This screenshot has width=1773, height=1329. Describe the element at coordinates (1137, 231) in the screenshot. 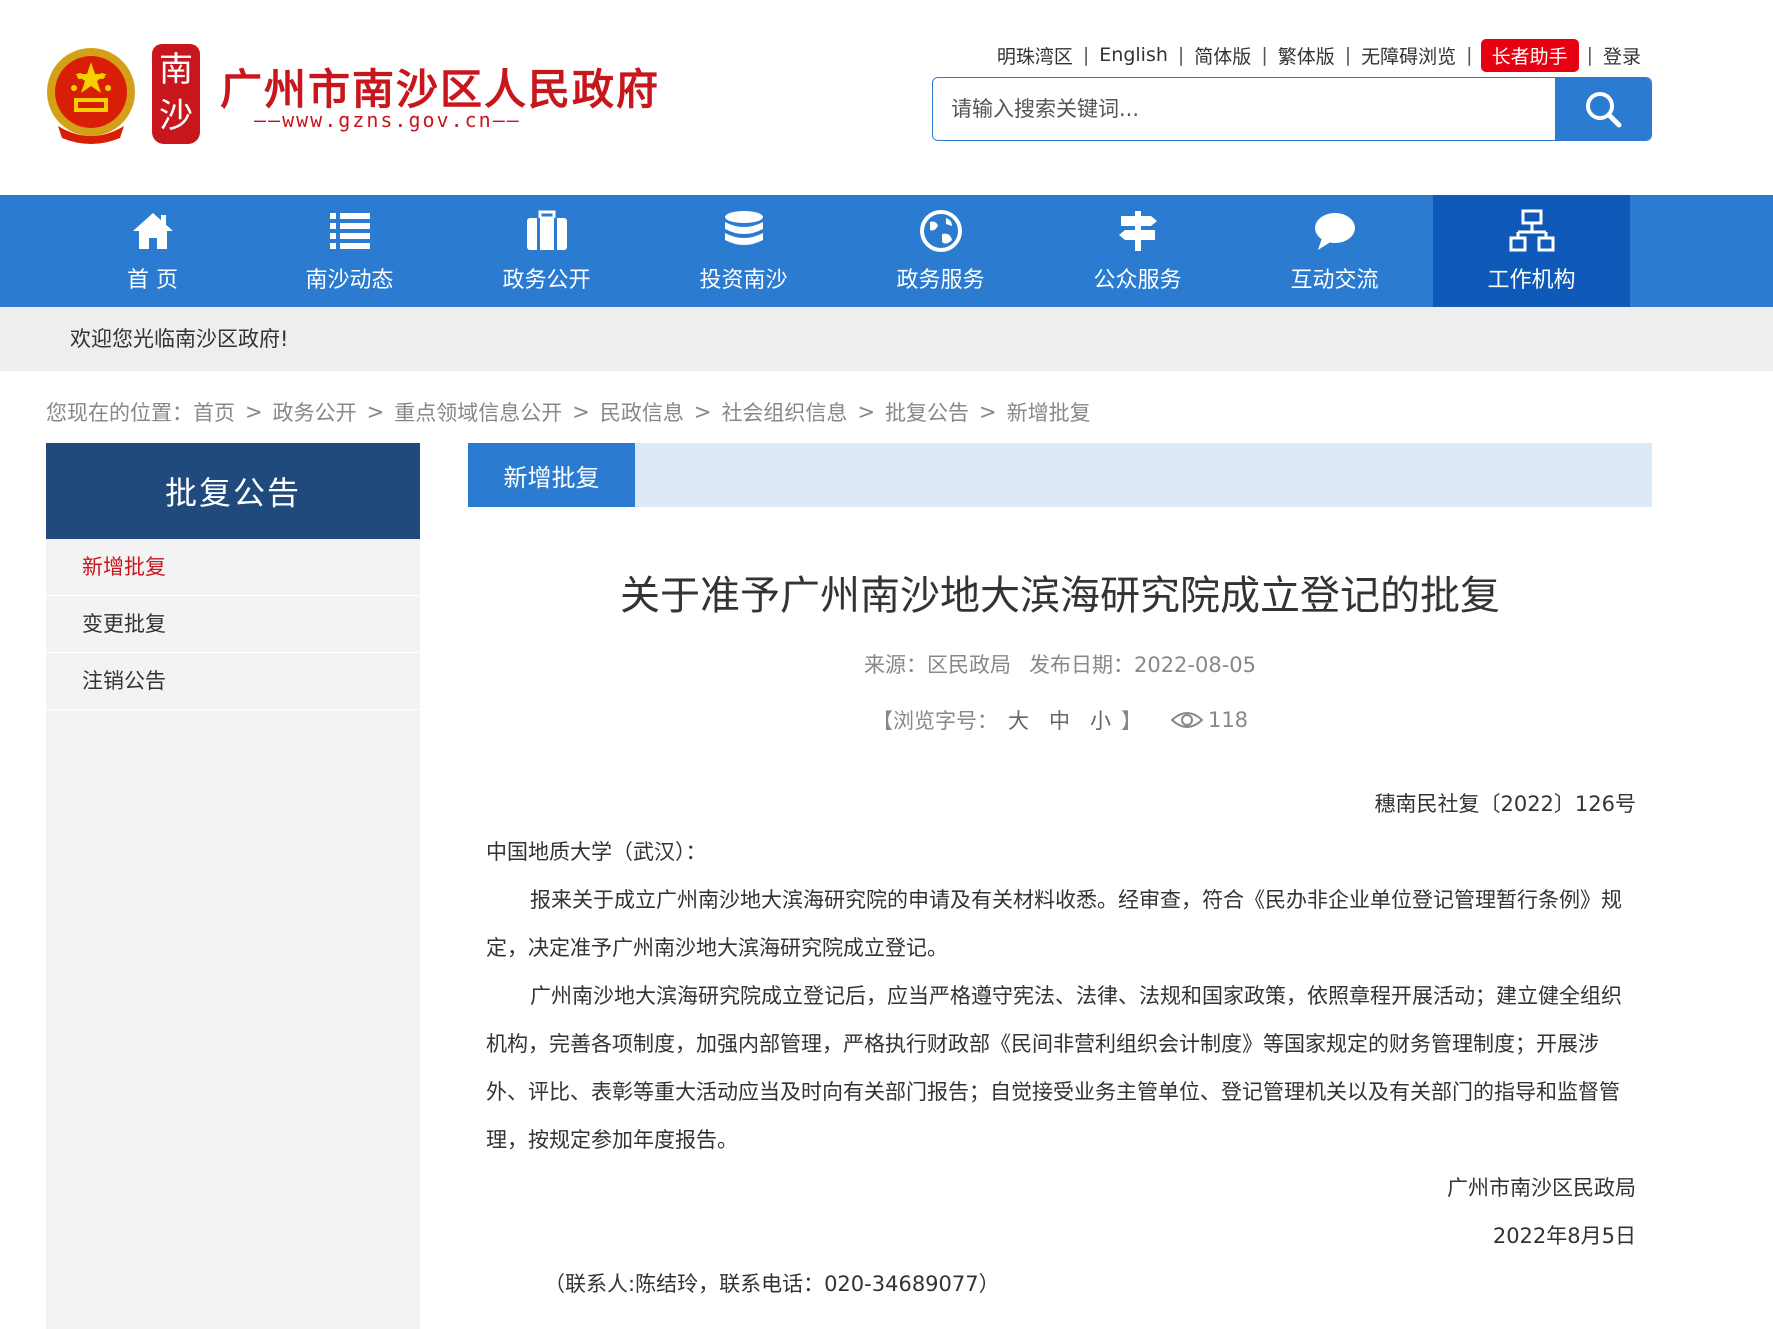

I see `signpost-icon` at that location.